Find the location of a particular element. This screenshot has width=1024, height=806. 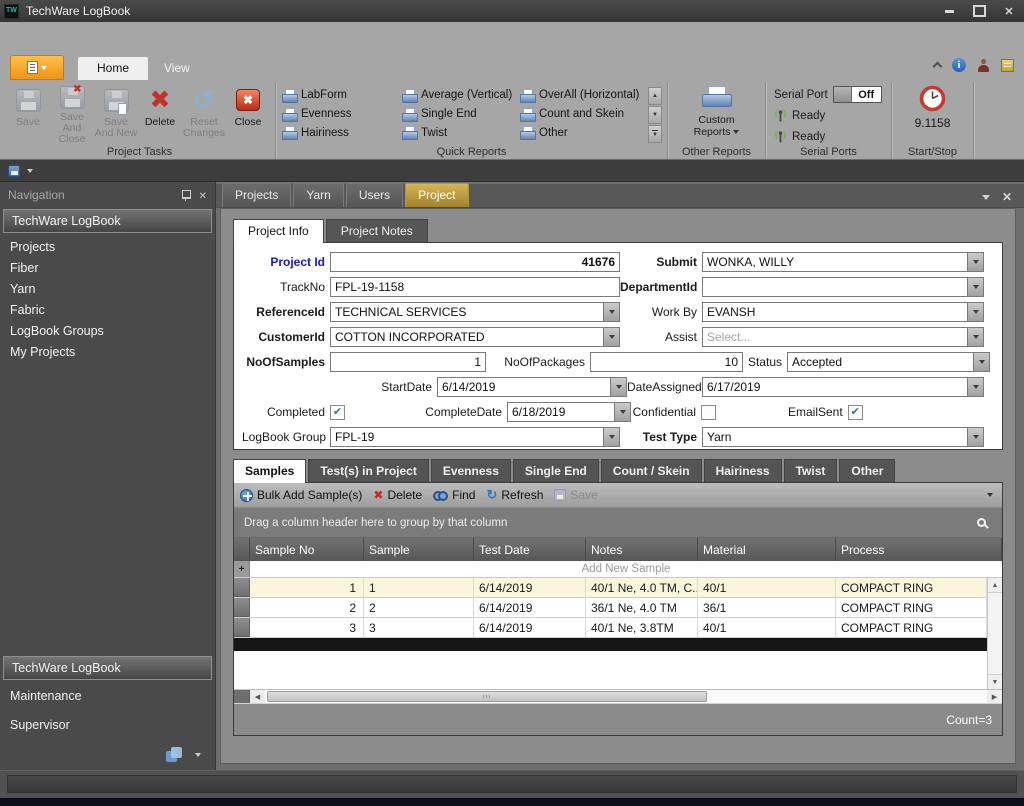

sidebar-item-logbook-groups: LogBook Groups is located at coordinates (107, 331).